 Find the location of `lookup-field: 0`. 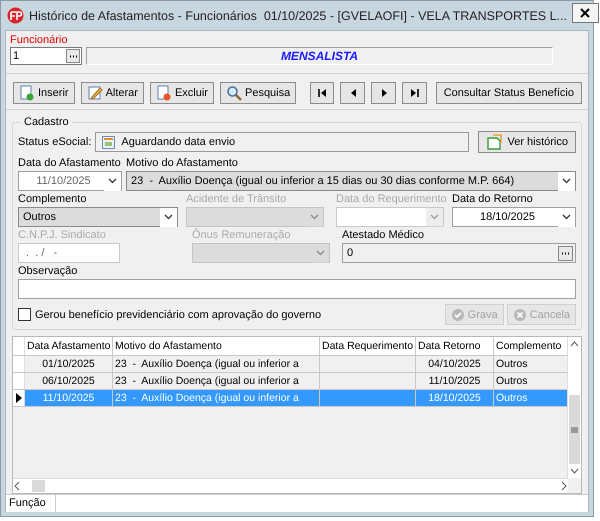

lookup-field: 0 is located at coordinates (459, 253).